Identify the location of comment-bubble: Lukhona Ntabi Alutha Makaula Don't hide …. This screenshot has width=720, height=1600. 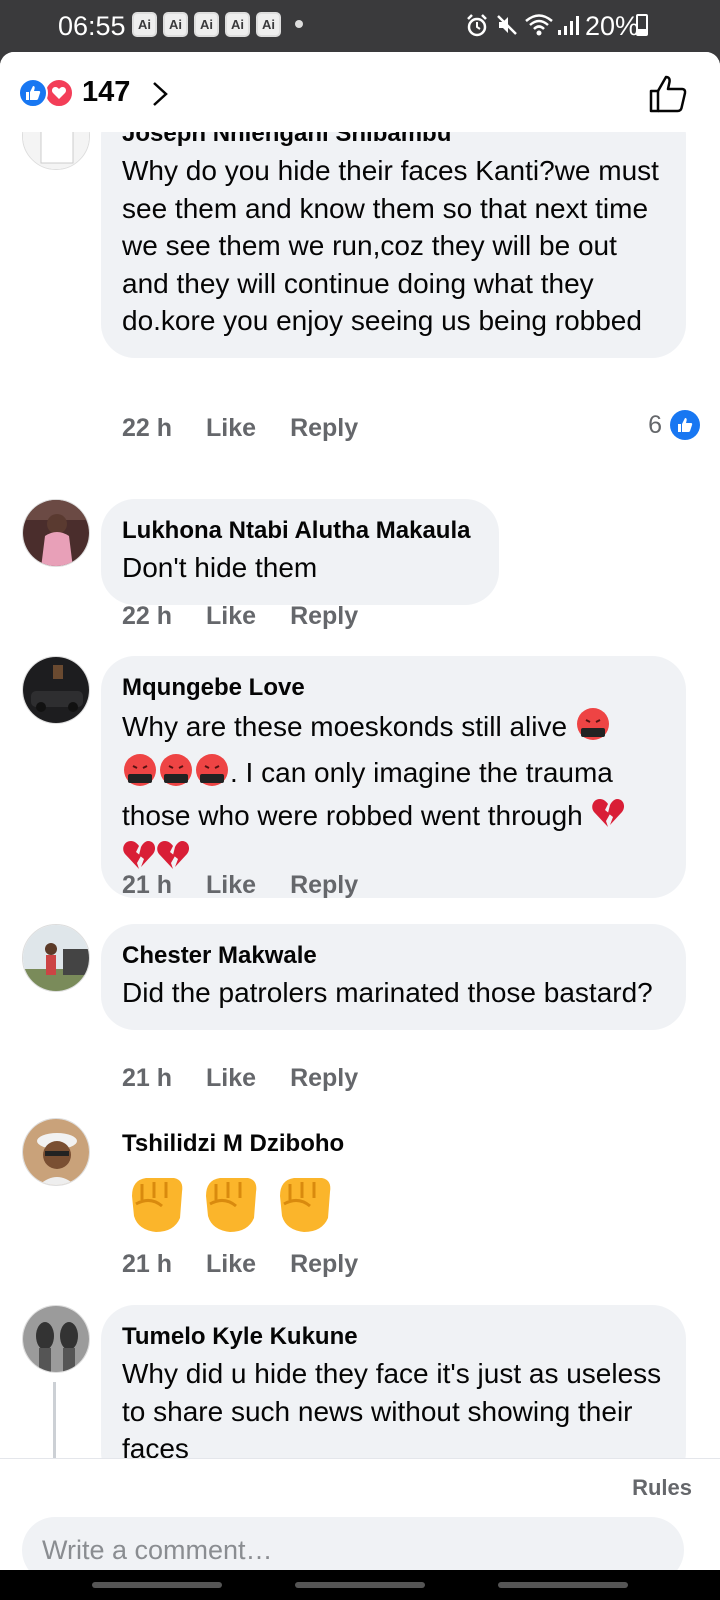
(300, 552).